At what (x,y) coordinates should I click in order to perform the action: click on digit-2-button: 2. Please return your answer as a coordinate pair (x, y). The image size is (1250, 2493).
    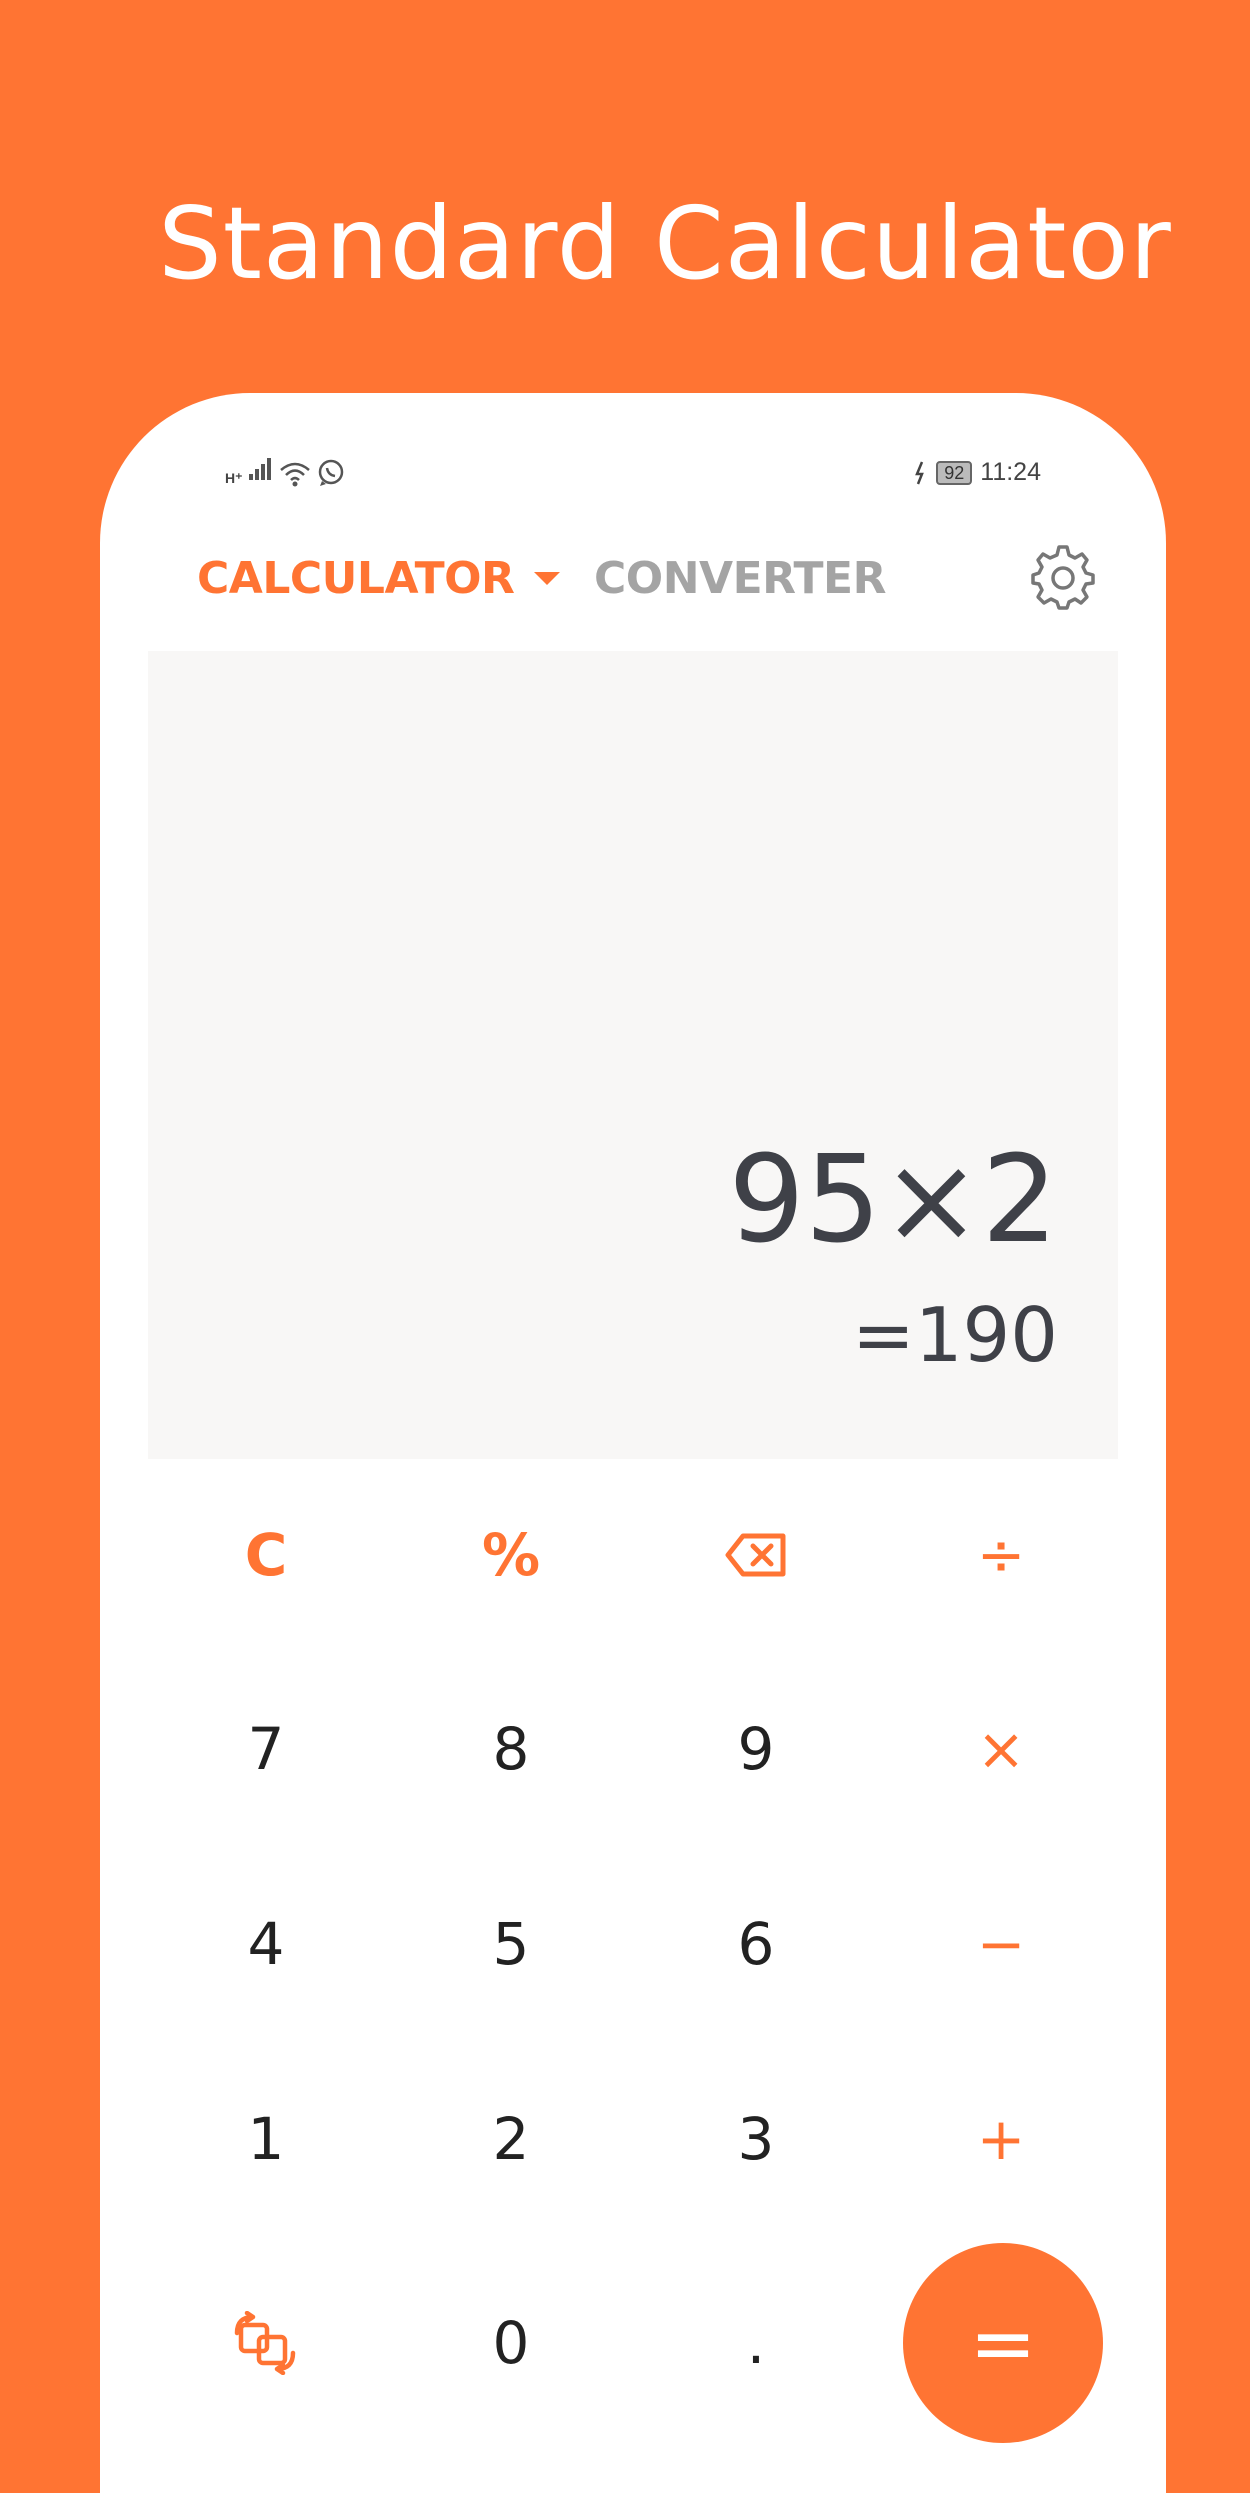
    Looking at the image, I should click on (511, 2139).